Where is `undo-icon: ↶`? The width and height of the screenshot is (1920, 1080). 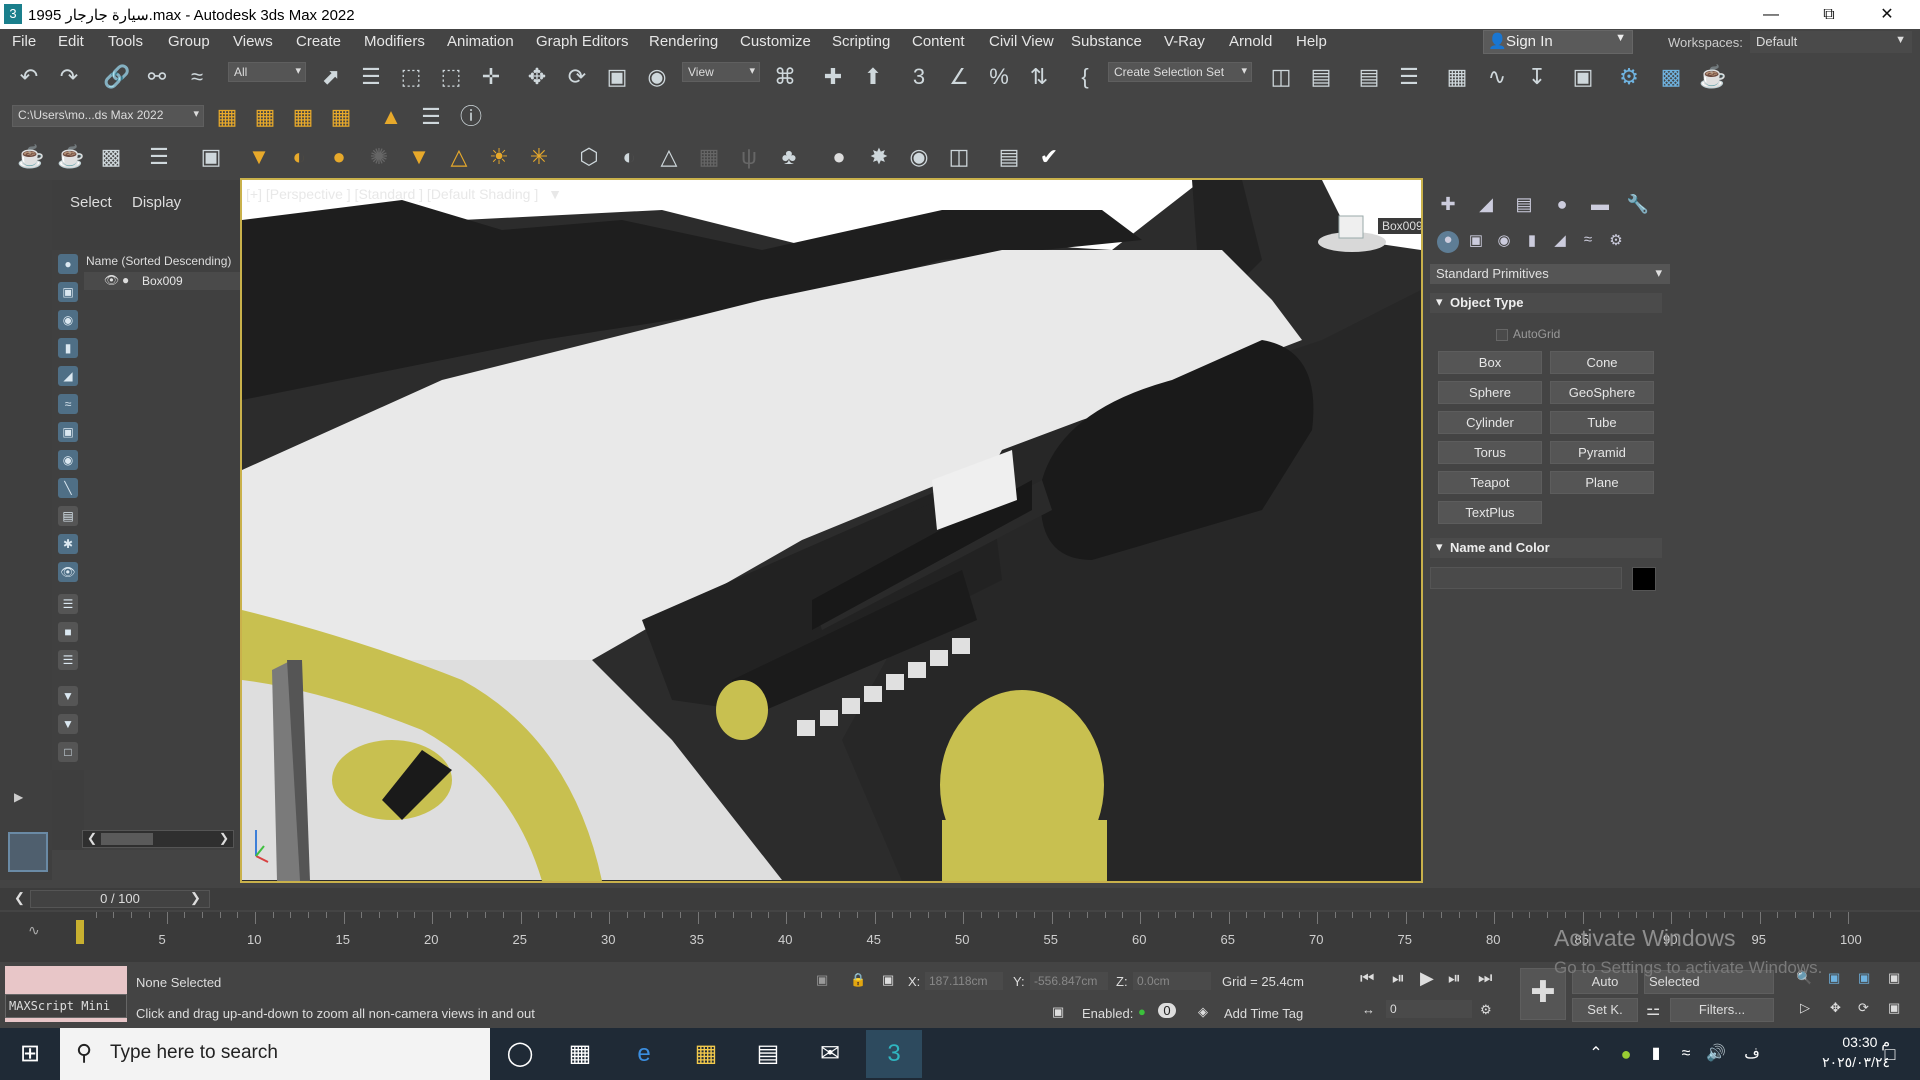 undo-icon: ↶ is located at coordinates (29, 77).